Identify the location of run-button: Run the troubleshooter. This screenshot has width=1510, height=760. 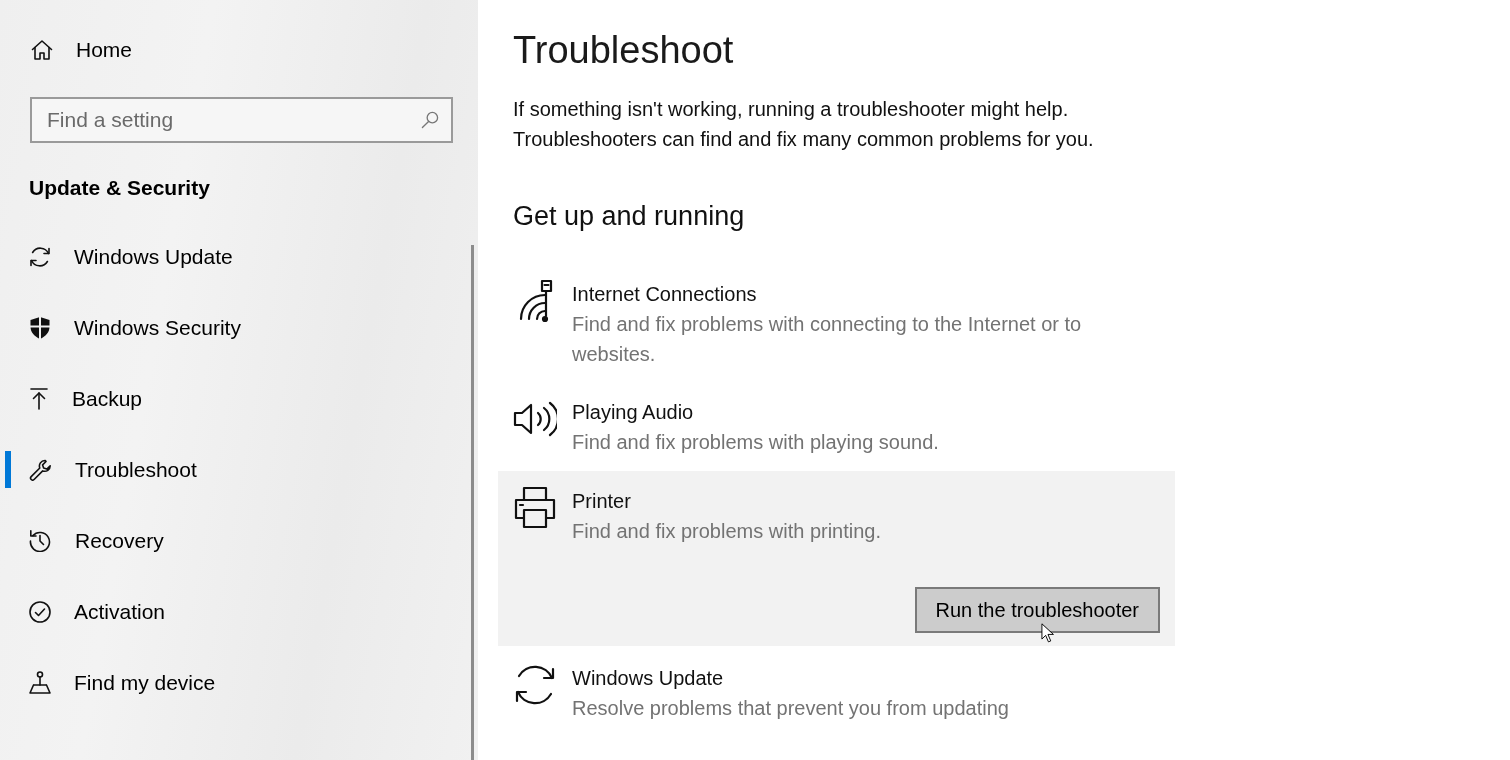
(1037, 610).